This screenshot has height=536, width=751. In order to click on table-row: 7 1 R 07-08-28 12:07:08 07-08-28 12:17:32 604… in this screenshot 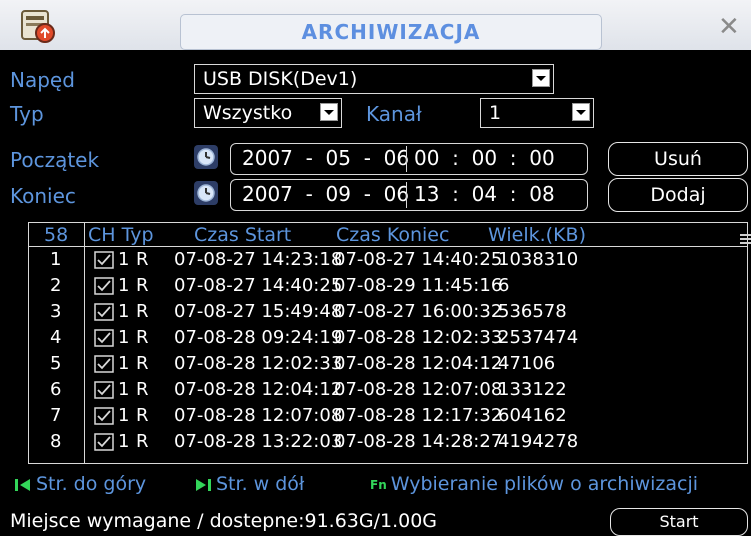, I will do `click(383, 416)`.